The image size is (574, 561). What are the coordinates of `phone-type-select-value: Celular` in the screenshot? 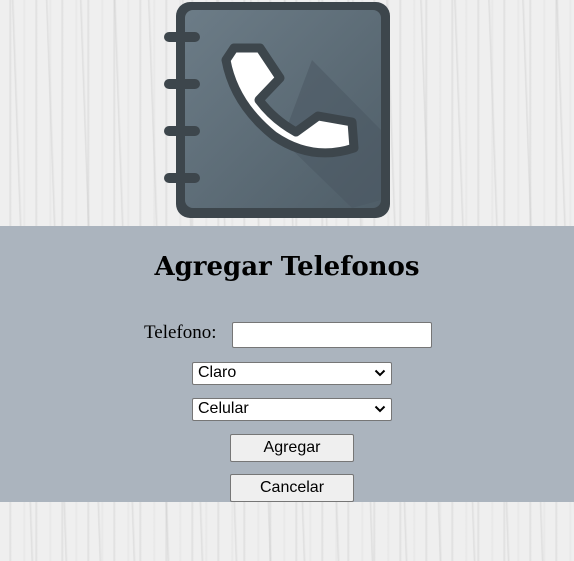 It's located at (223, 408).